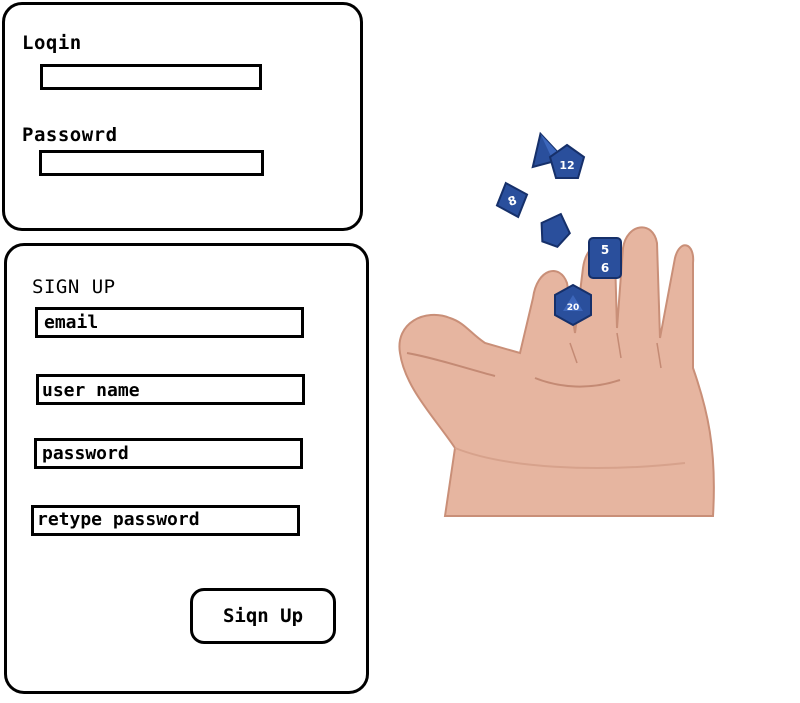  I want to click on signup-title: SIGN UP, so click(74, 287).